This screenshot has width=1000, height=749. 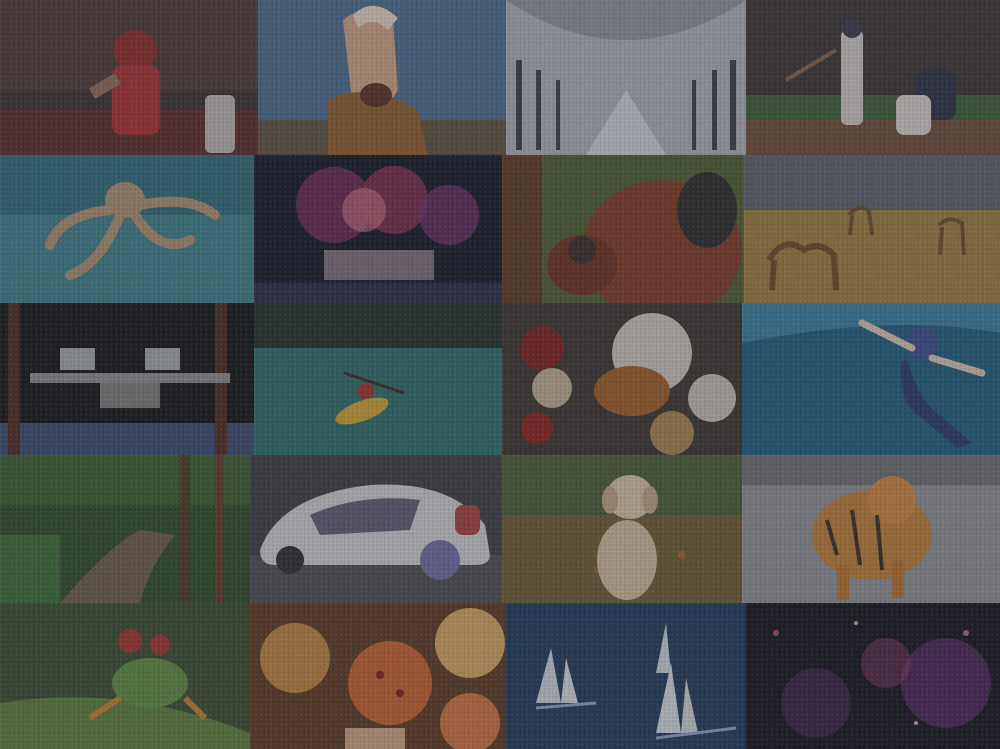 What do you see at coordinates (378, 676) in the screenshot?
I see `tile-pizza-table` at bounding box center [378, 676].